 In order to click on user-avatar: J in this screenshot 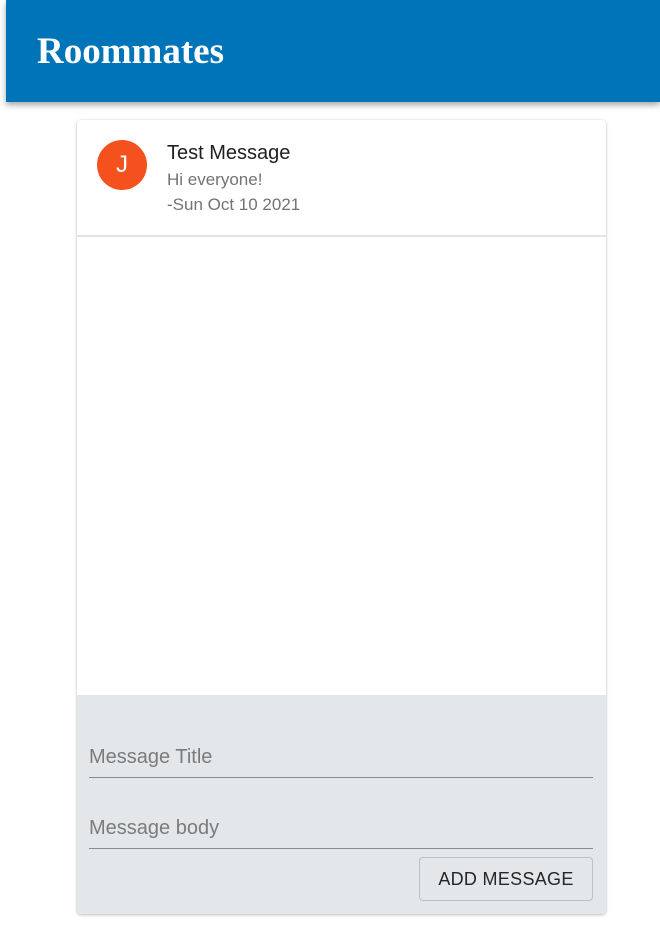, I will do `click(122, 165)`.